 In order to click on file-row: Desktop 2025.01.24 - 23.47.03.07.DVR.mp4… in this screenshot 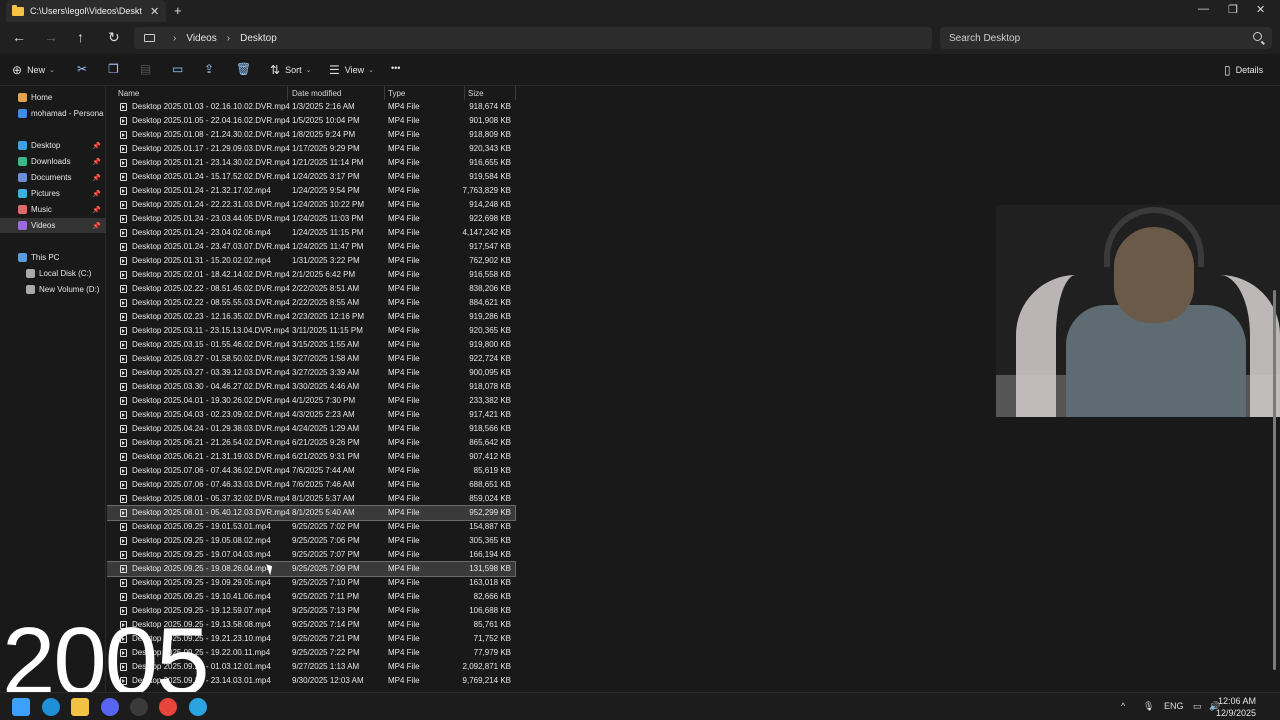, I will do `click(311, 247)`.